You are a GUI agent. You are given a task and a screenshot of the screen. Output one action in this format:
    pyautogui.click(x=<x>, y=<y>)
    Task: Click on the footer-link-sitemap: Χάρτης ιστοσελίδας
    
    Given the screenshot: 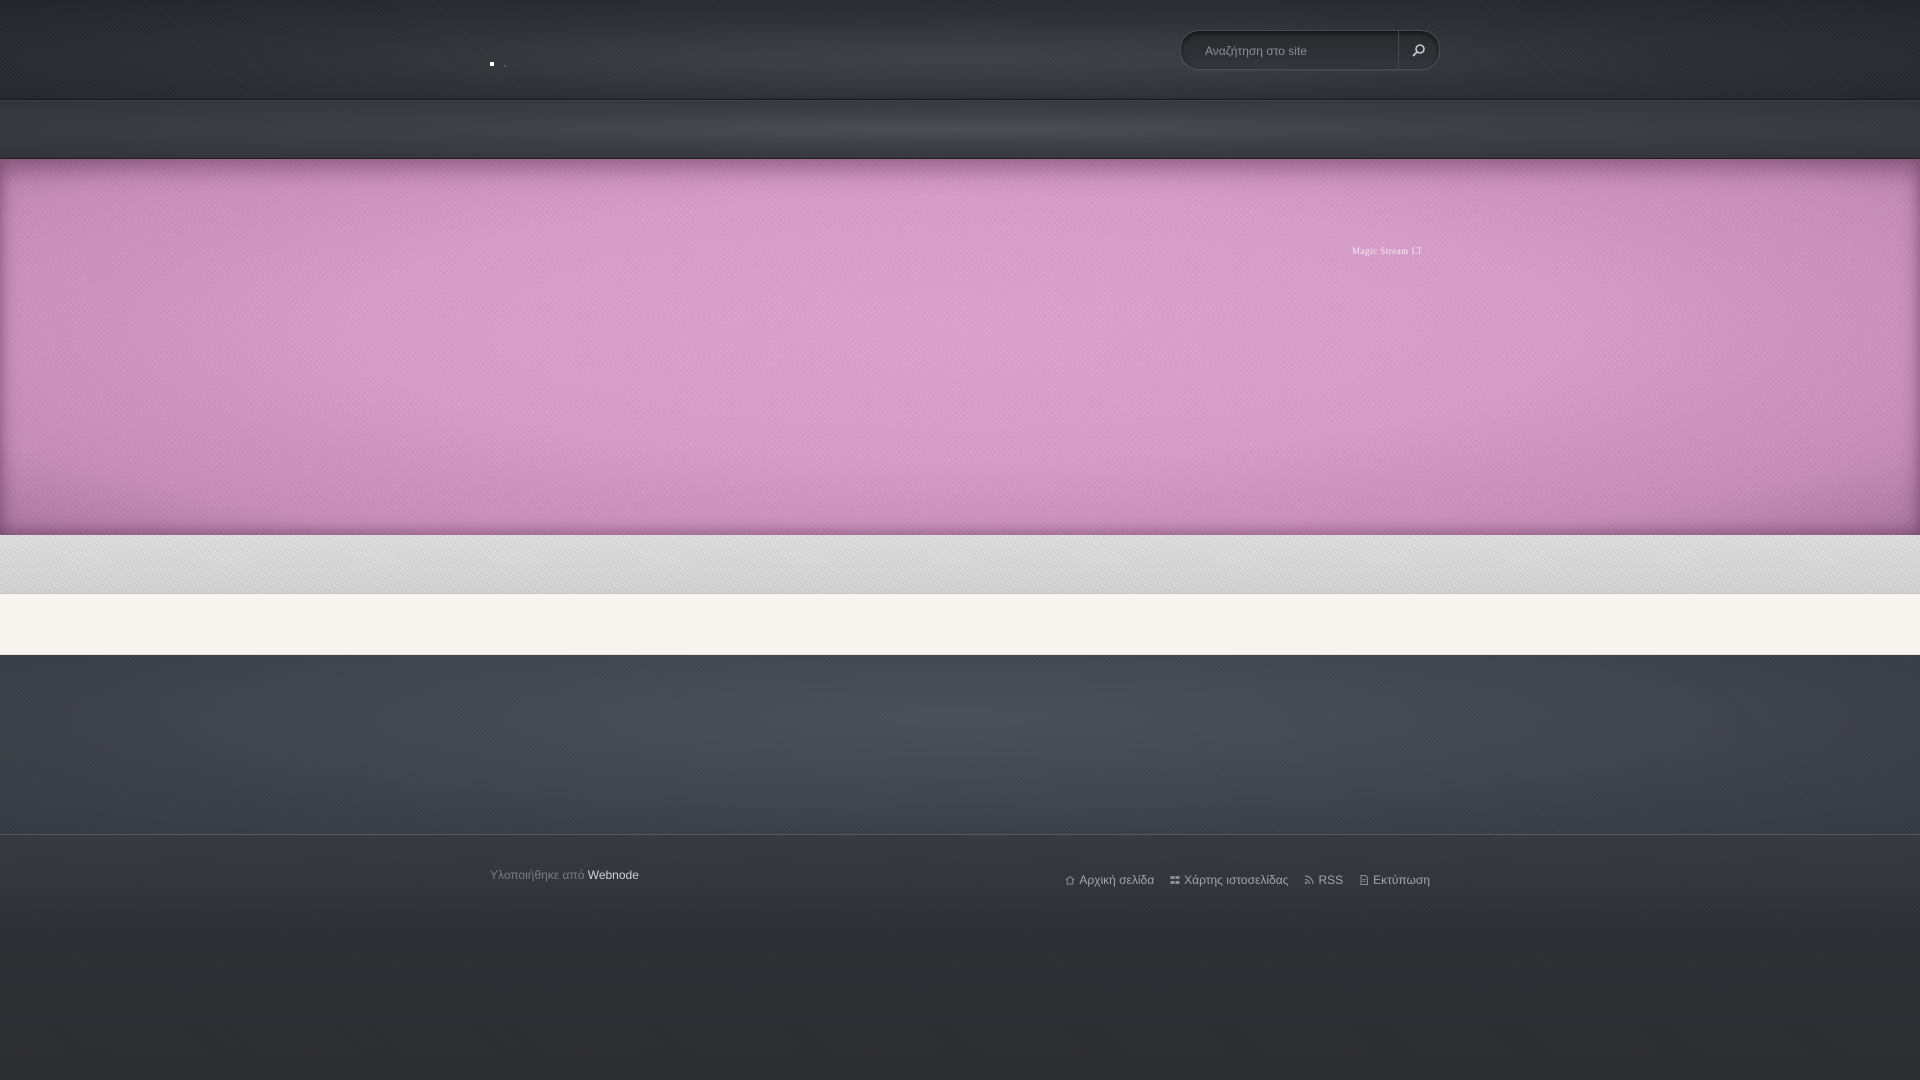 What is the action you would take?
    pyautogui.click(x=1229, y=880)
    